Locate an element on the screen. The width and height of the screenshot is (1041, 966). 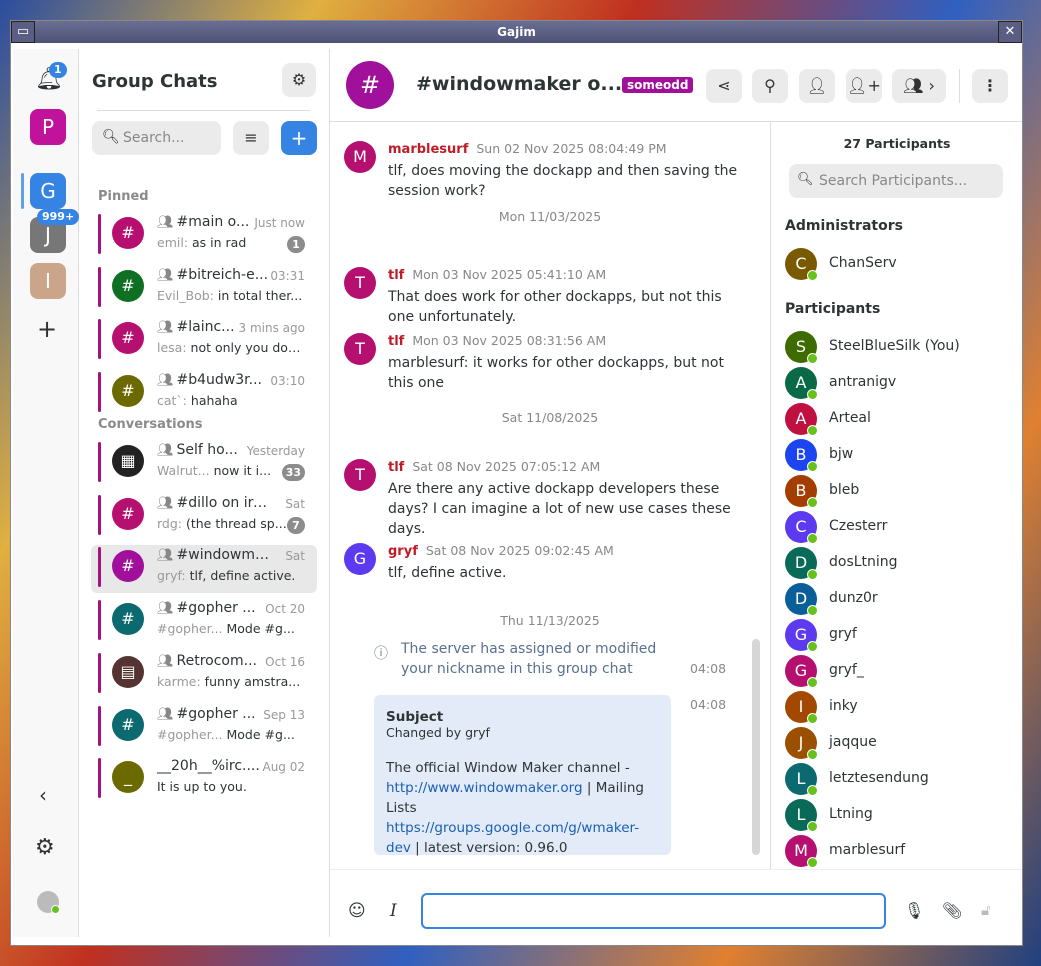
participant: Ddunz0r is located at coordinates (900, 599).